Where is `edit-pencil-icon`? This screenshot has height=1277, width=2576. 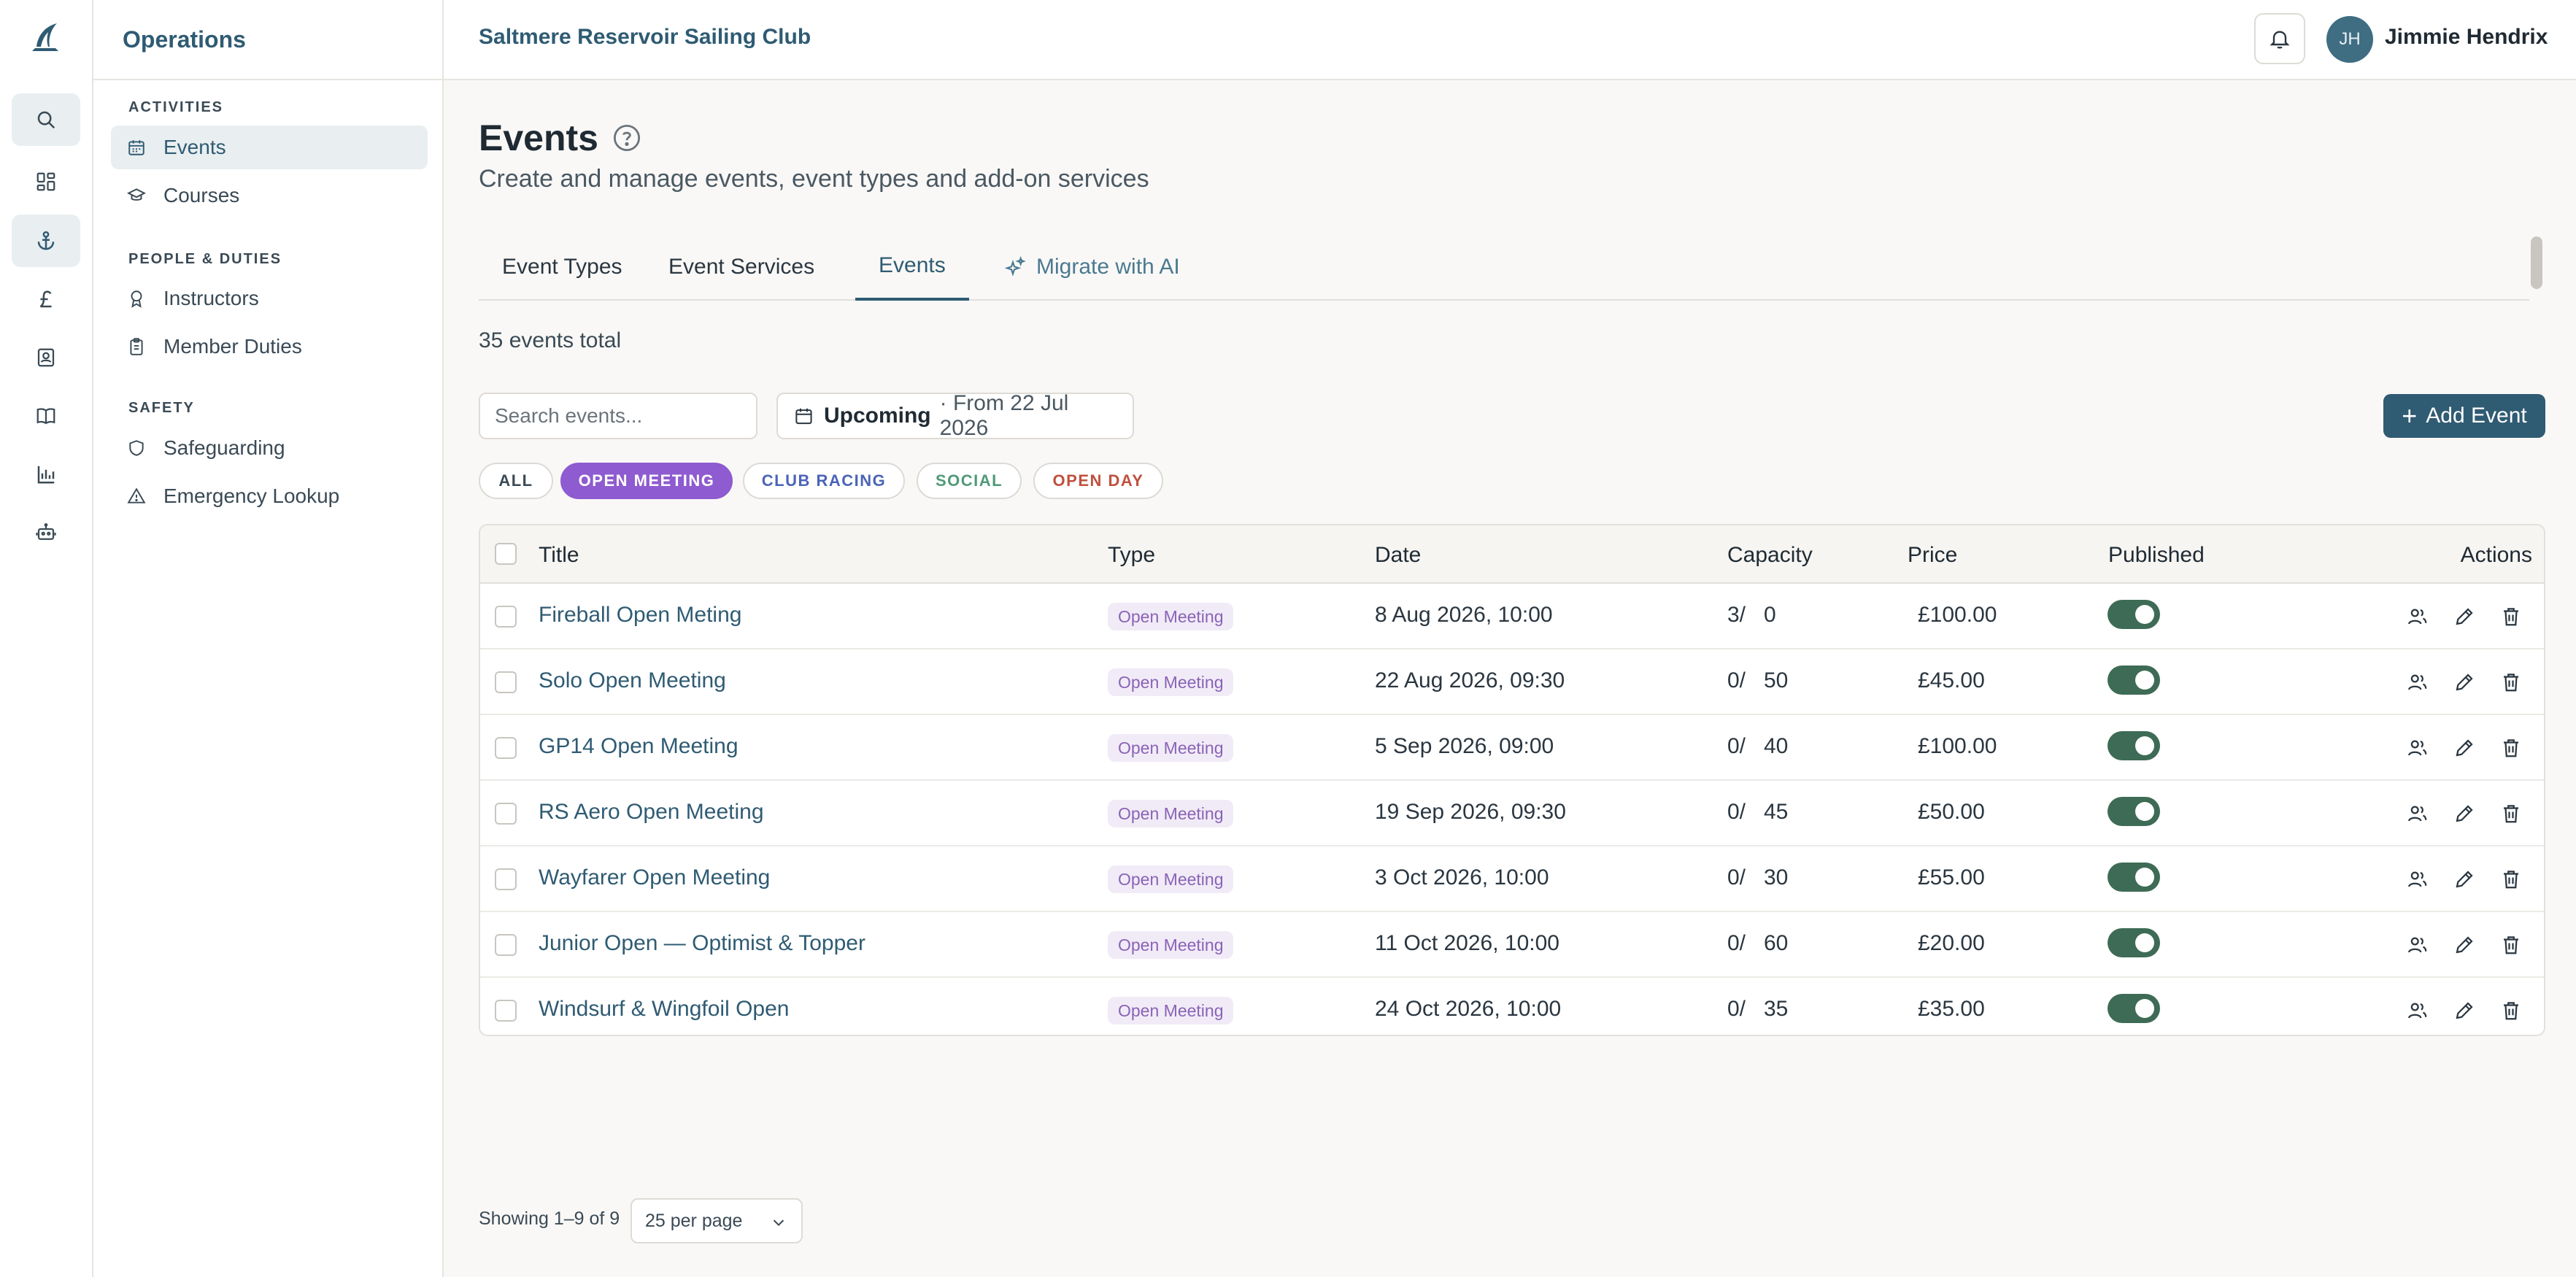 edit-pencil-icon is located at coordinates (2464, 683).